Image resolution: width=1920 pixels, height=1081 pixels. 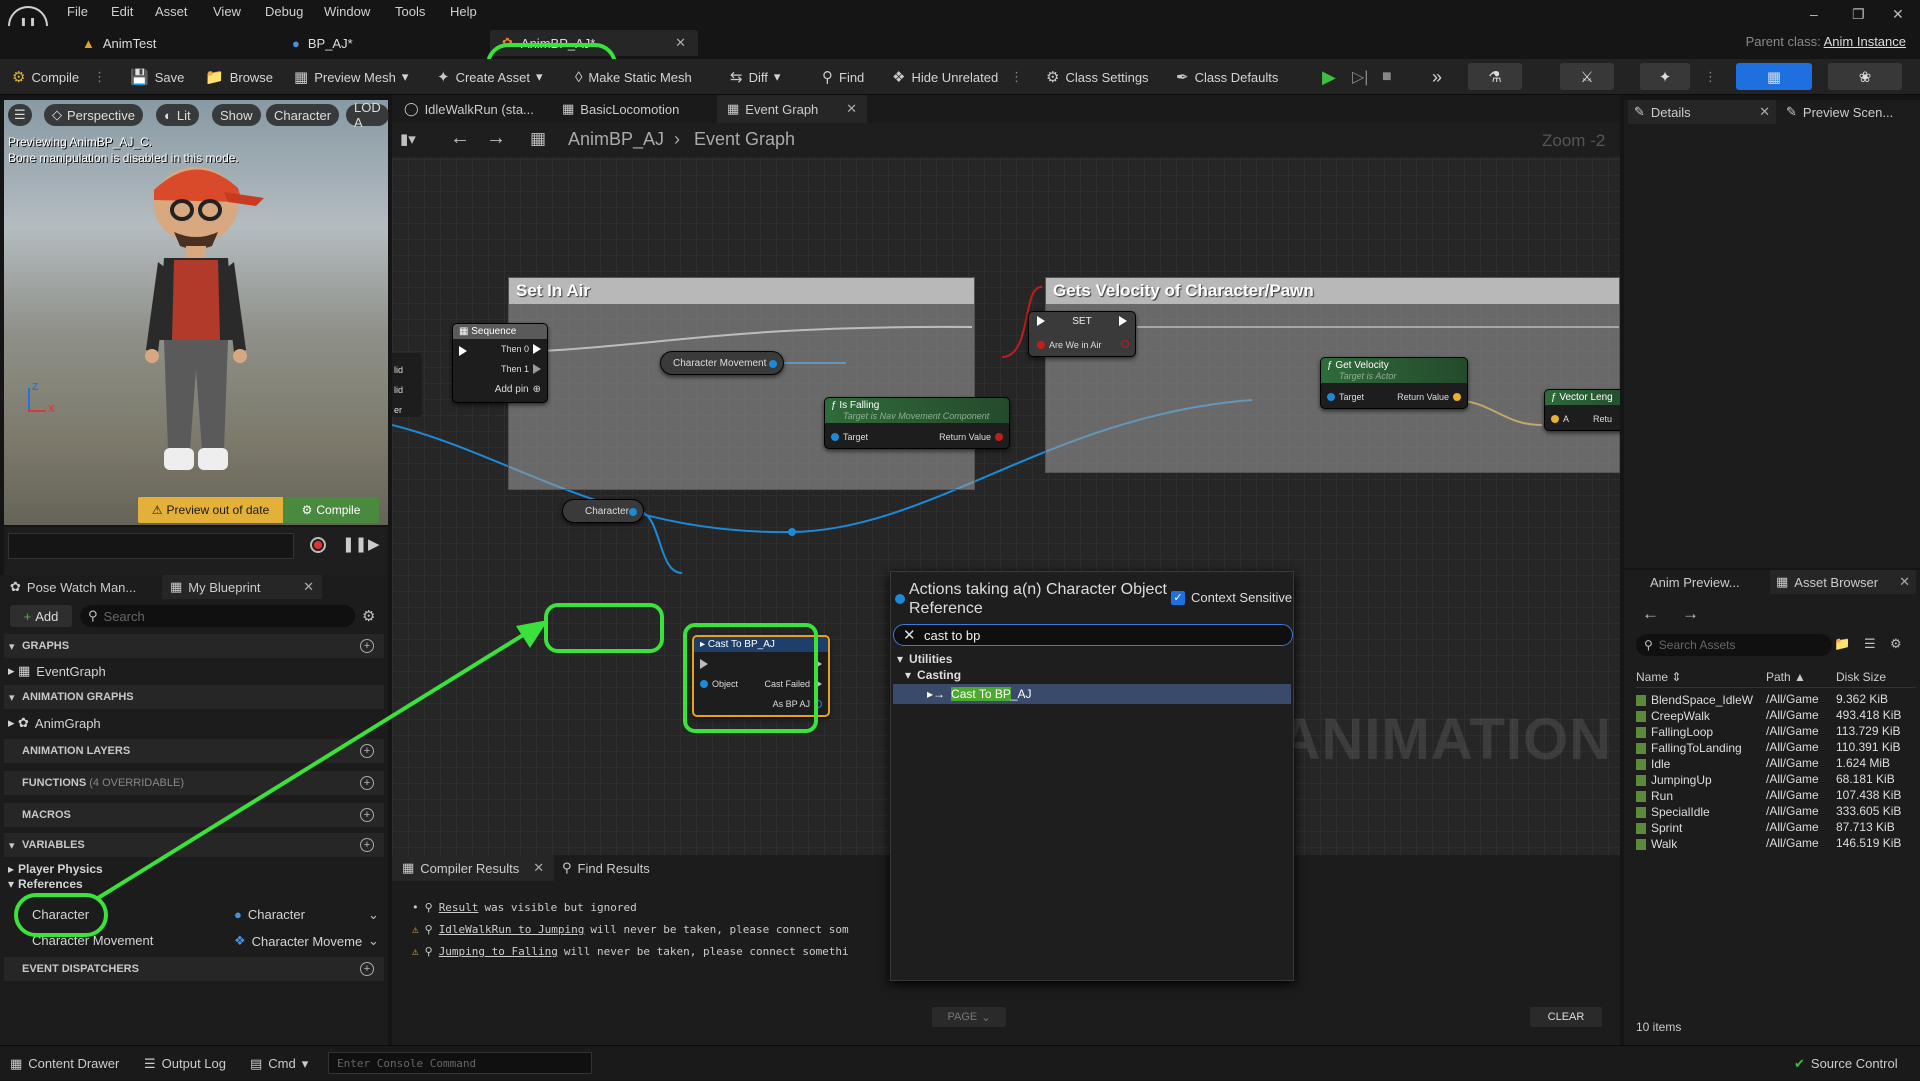 What do you see at coordinates (1495, 76) in the screenshot?
I see `skeleton-mode-icon: ⚗` at bounding box center [1495, 76].